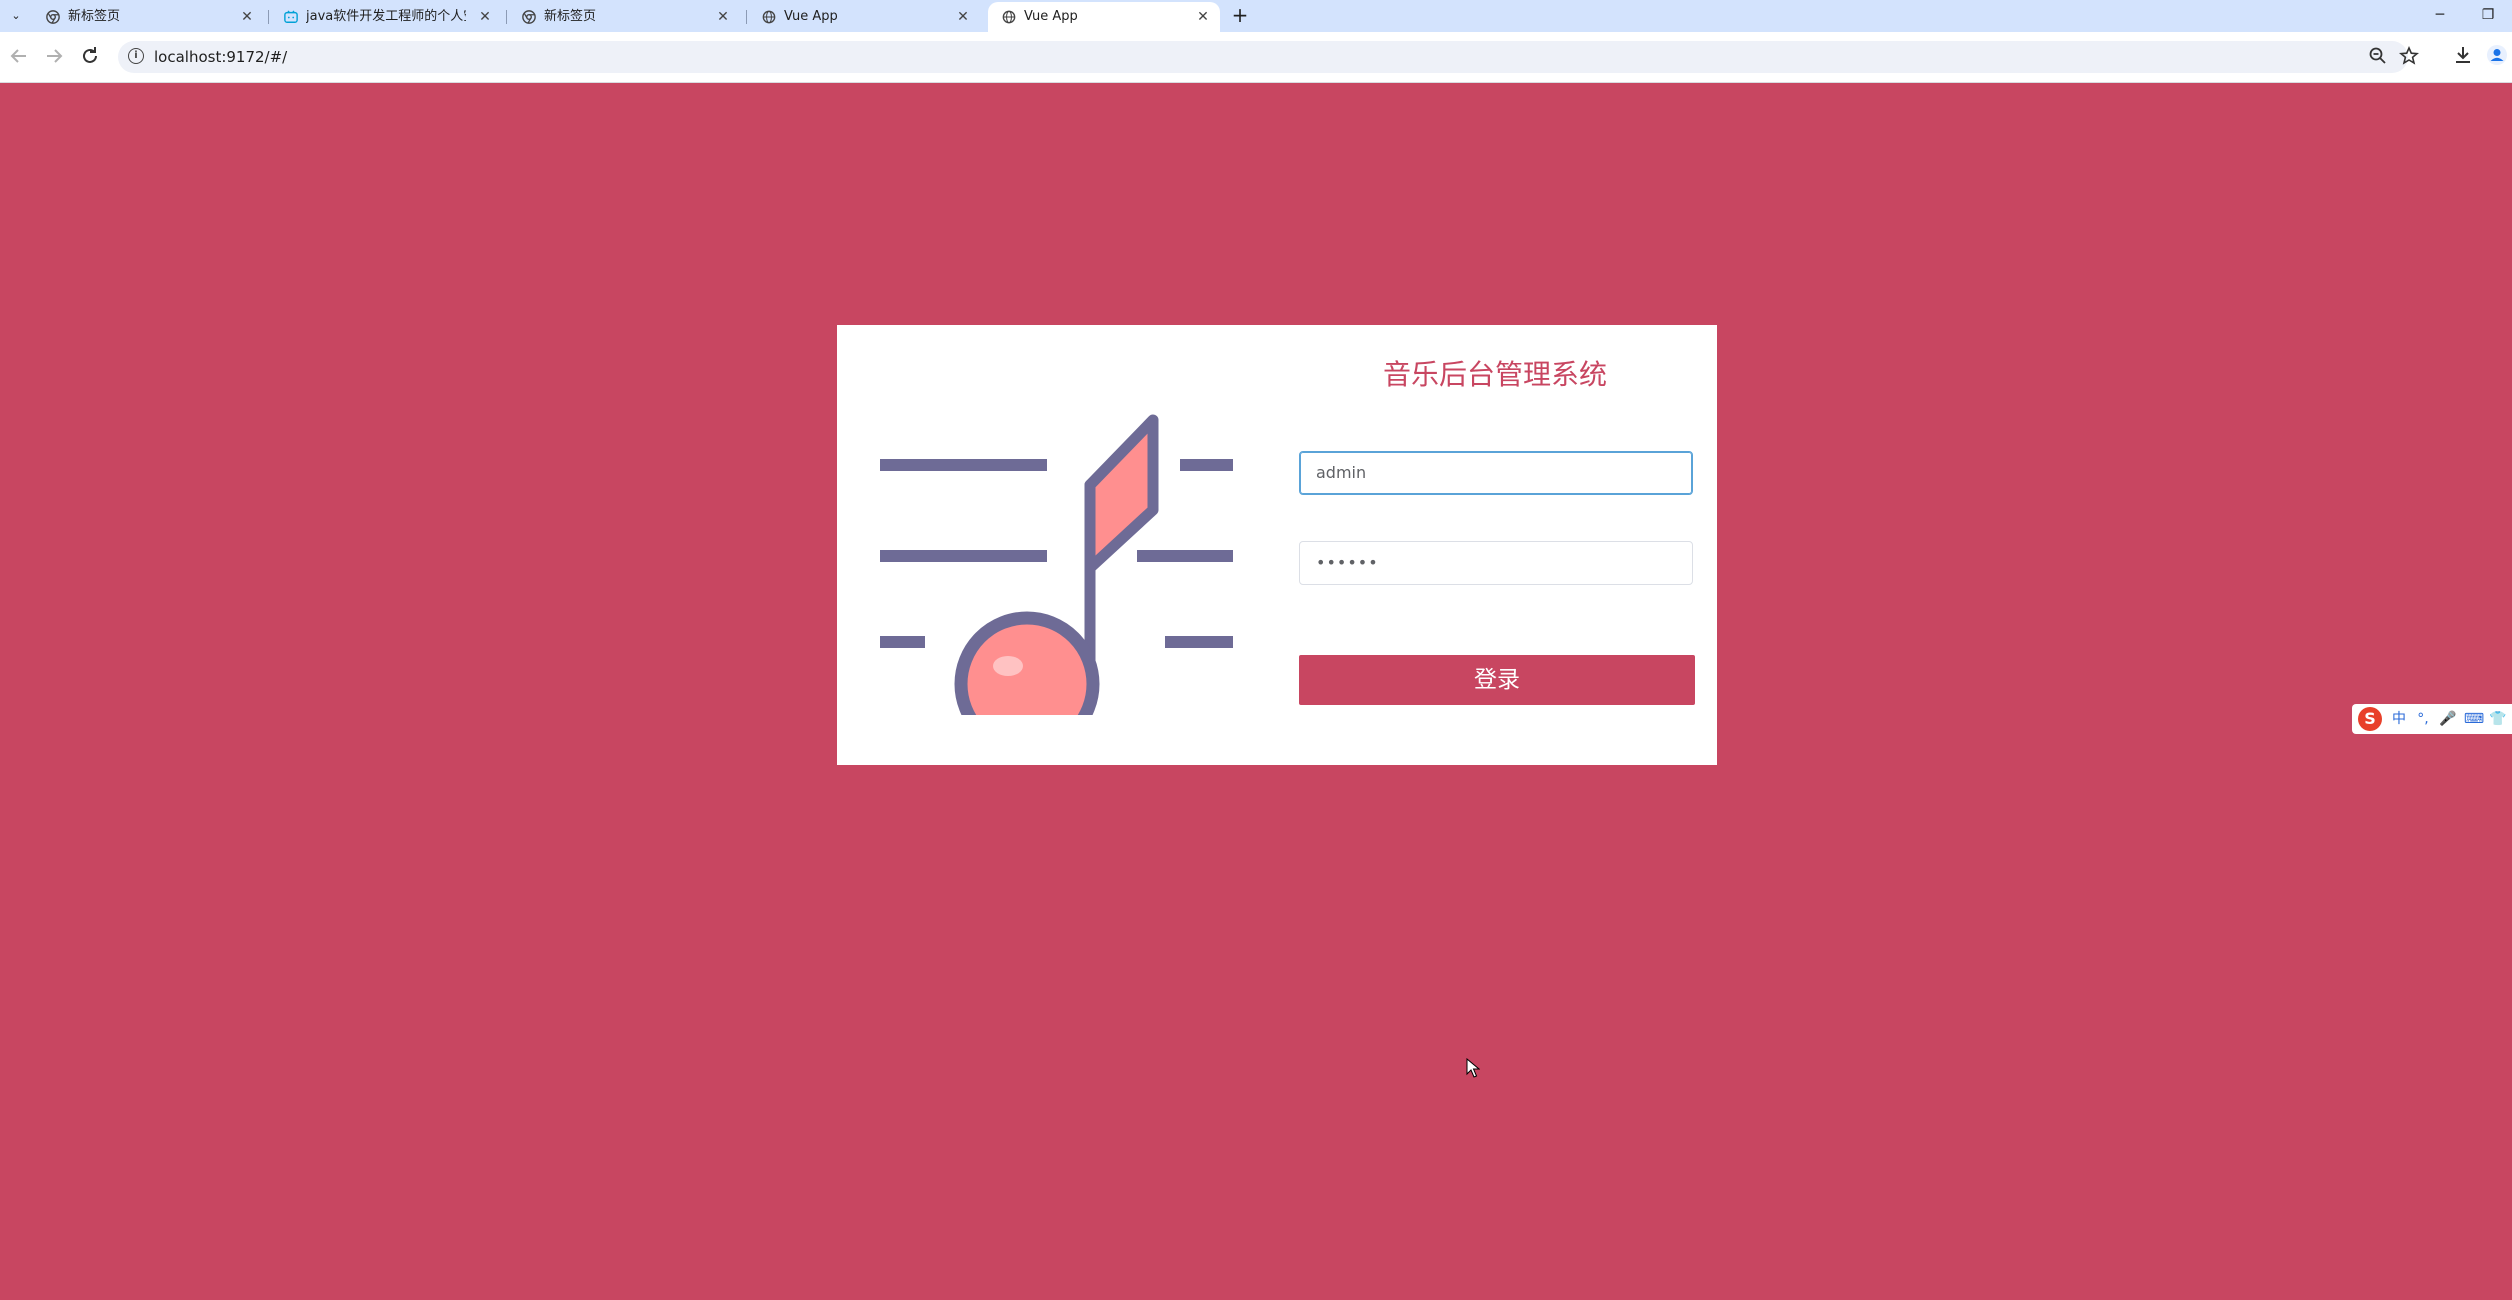  Describe the element at coordinates (136, 56) in the screenshot. I see `site-info-icon: i` at that location.